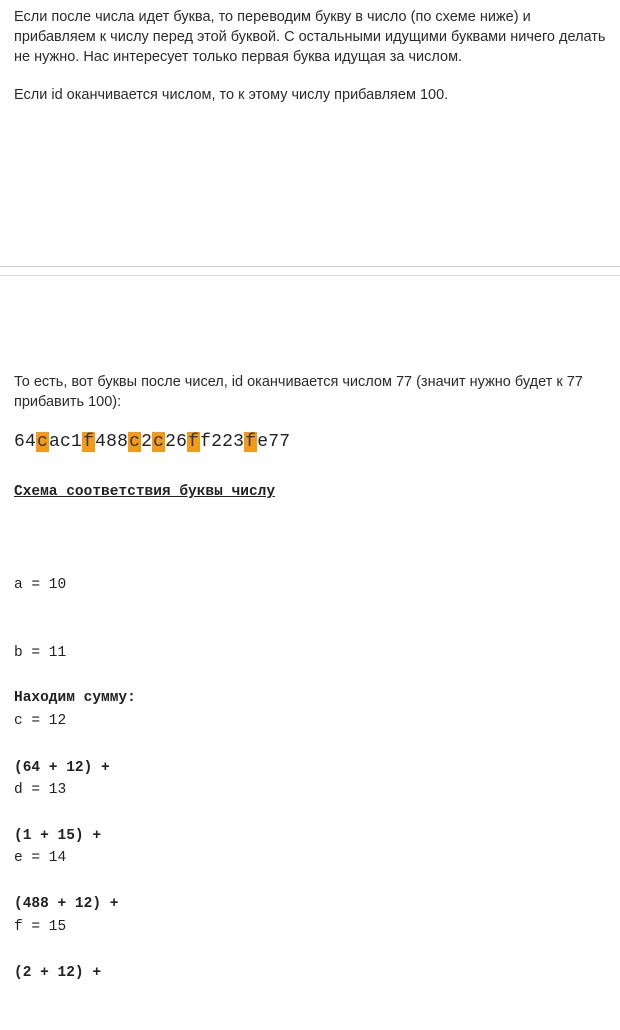 Image resolution: width=620 pixels, height=1030 pixels. I want to click on sum-line: (64 + 12) +, so click(62, 767).